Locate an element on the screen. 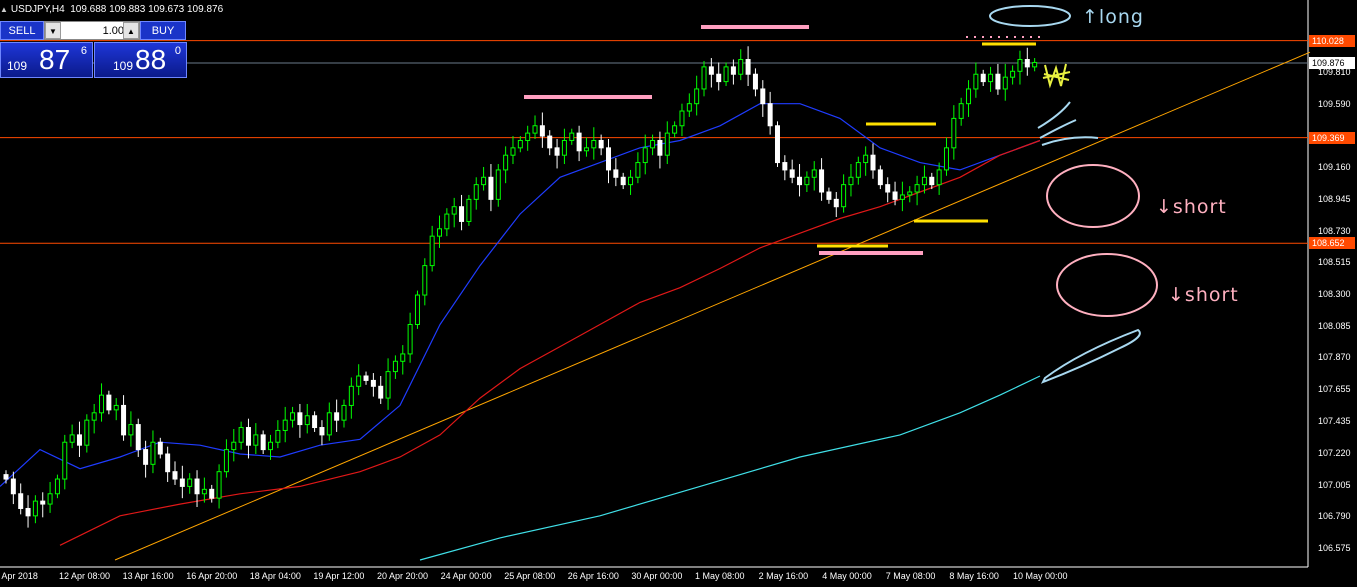 This screenshot has height=587, width=1357. collapse-triangle-icon: ▲ is located at coordinates (4, 9).